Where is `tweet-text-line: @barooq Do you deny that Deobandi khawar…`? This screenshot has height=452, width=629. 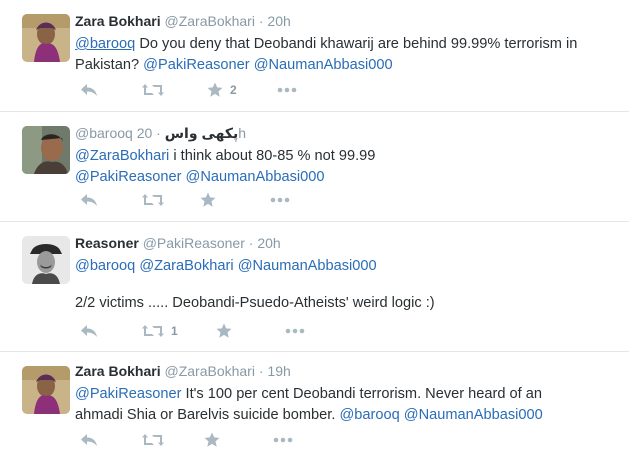 tweet-text-line: @barooq Do you deny that Deobandi khawar… is located at coordinates (348, 44).